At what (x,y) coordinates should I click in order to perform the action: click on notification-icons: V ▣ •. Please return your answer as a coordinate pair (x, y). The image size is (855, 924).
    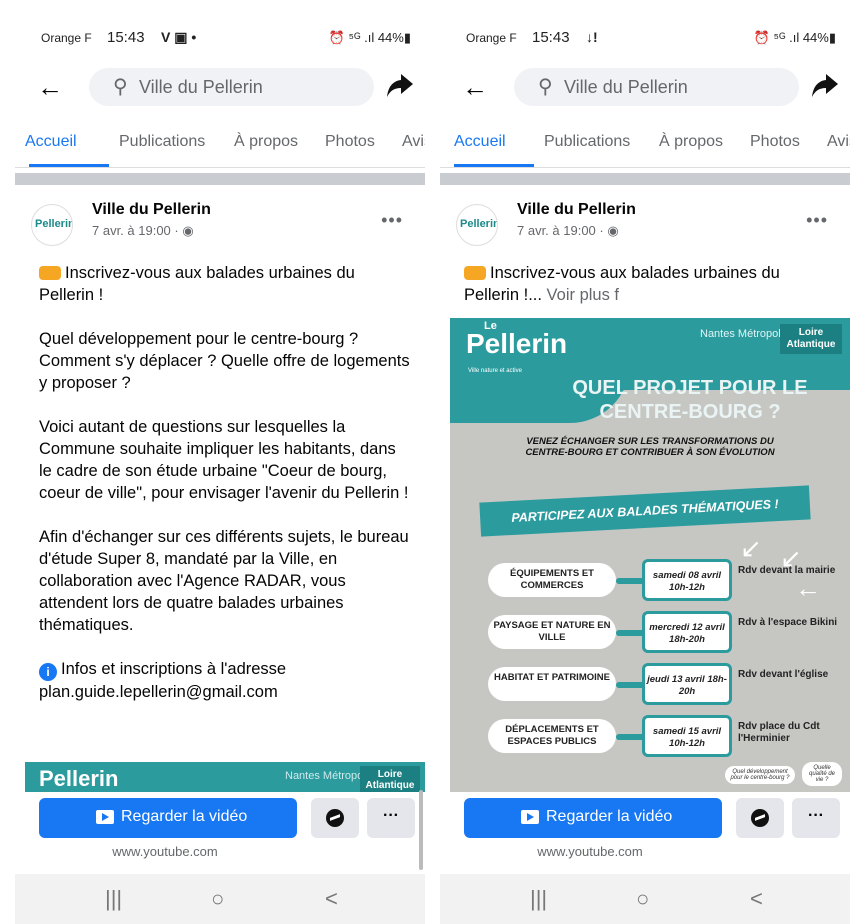
    Looking at the image, I should click on (179, 37).